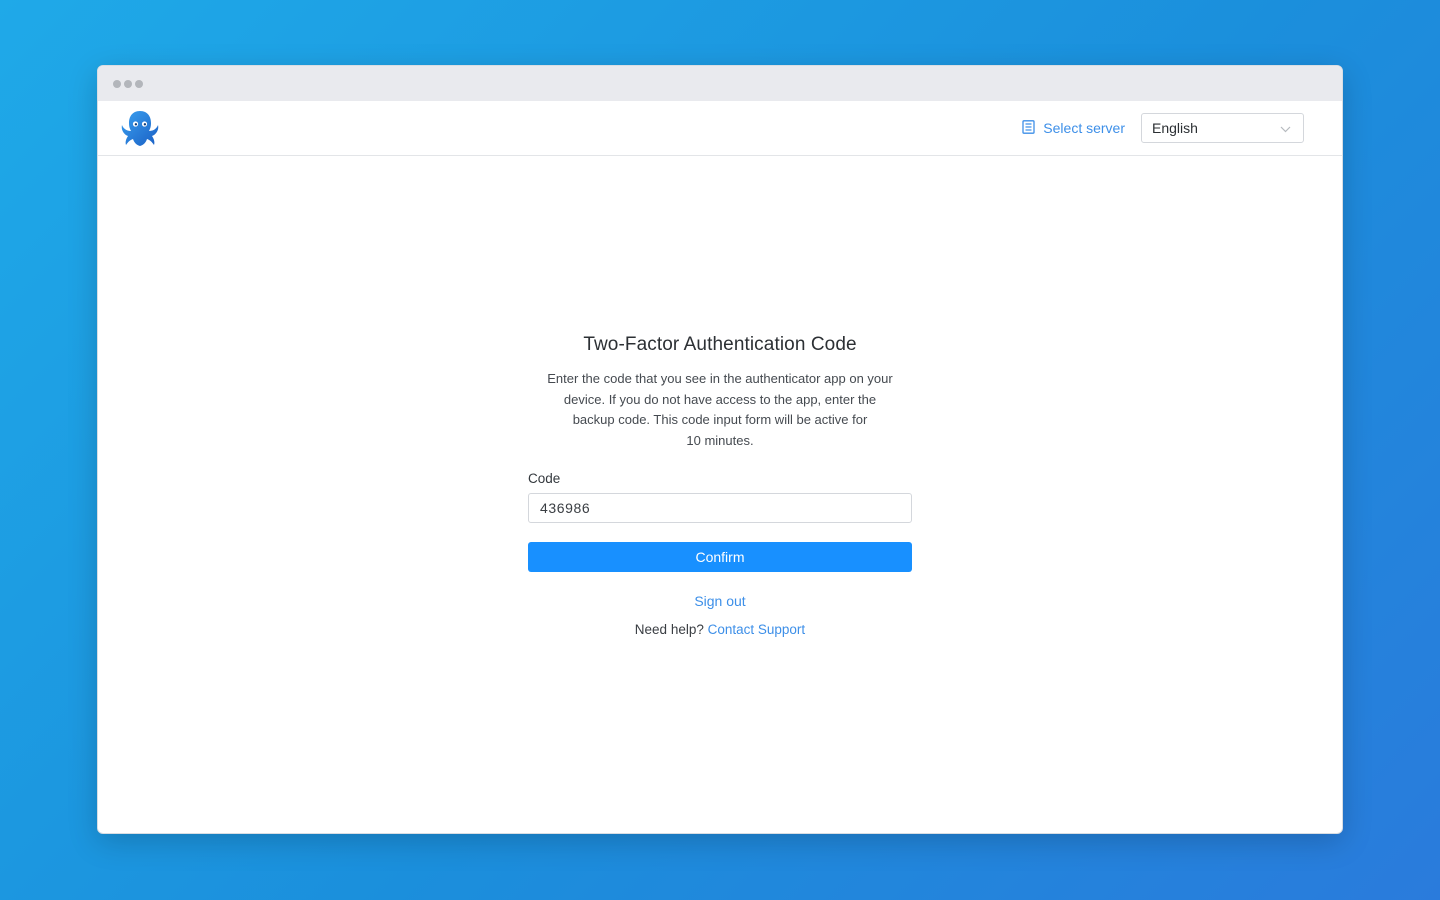  I want to click on select-server-label: Select server, so click(1084, 128).